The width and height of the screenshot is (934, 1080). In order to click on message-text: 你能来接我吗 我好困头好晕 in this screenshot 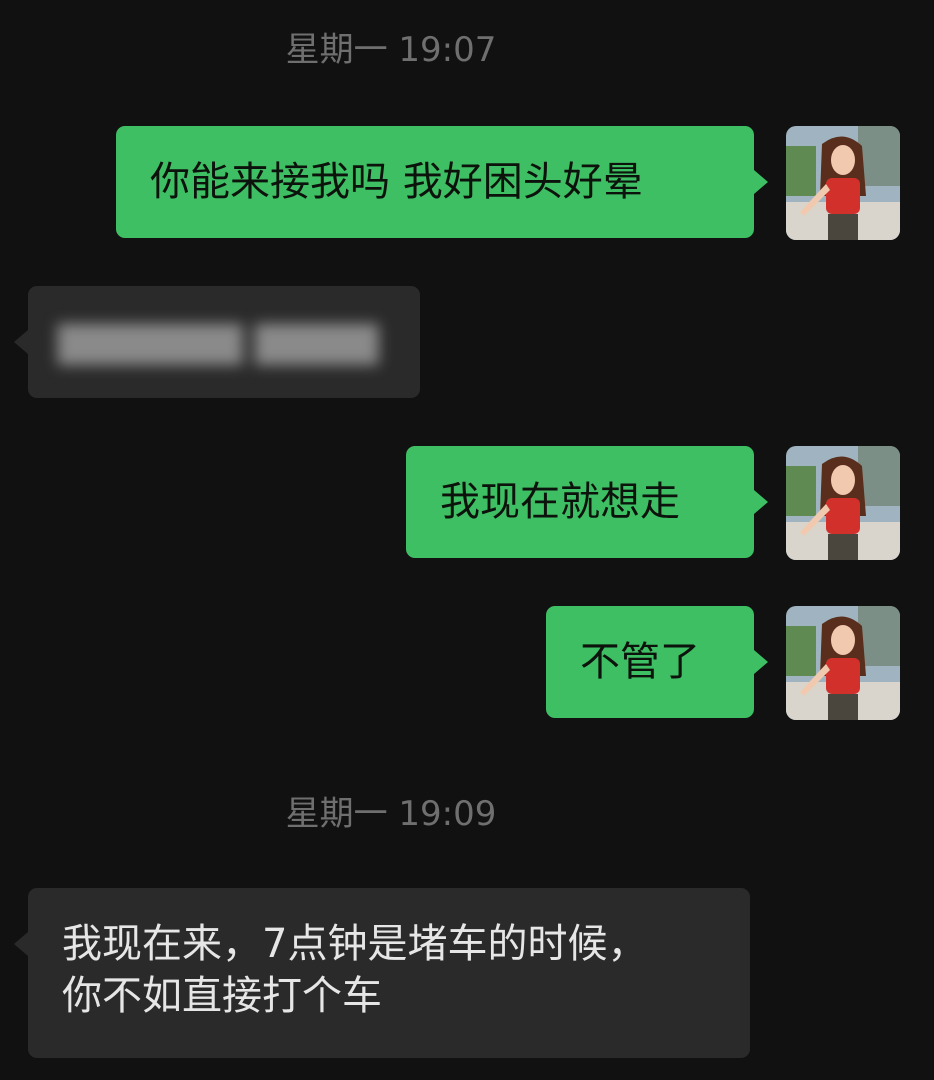, I will do `click(396, 182)`.